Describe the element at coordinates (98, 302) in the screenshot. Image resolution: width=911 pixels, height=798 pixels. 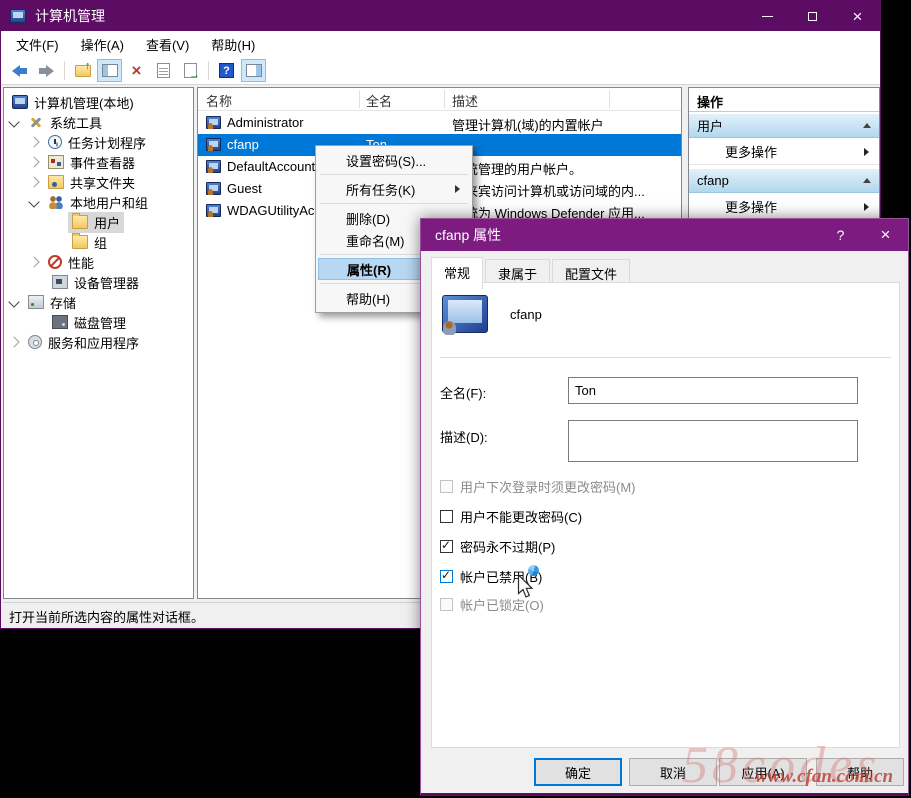
I see `tree-item-storage: 存储` at that location.